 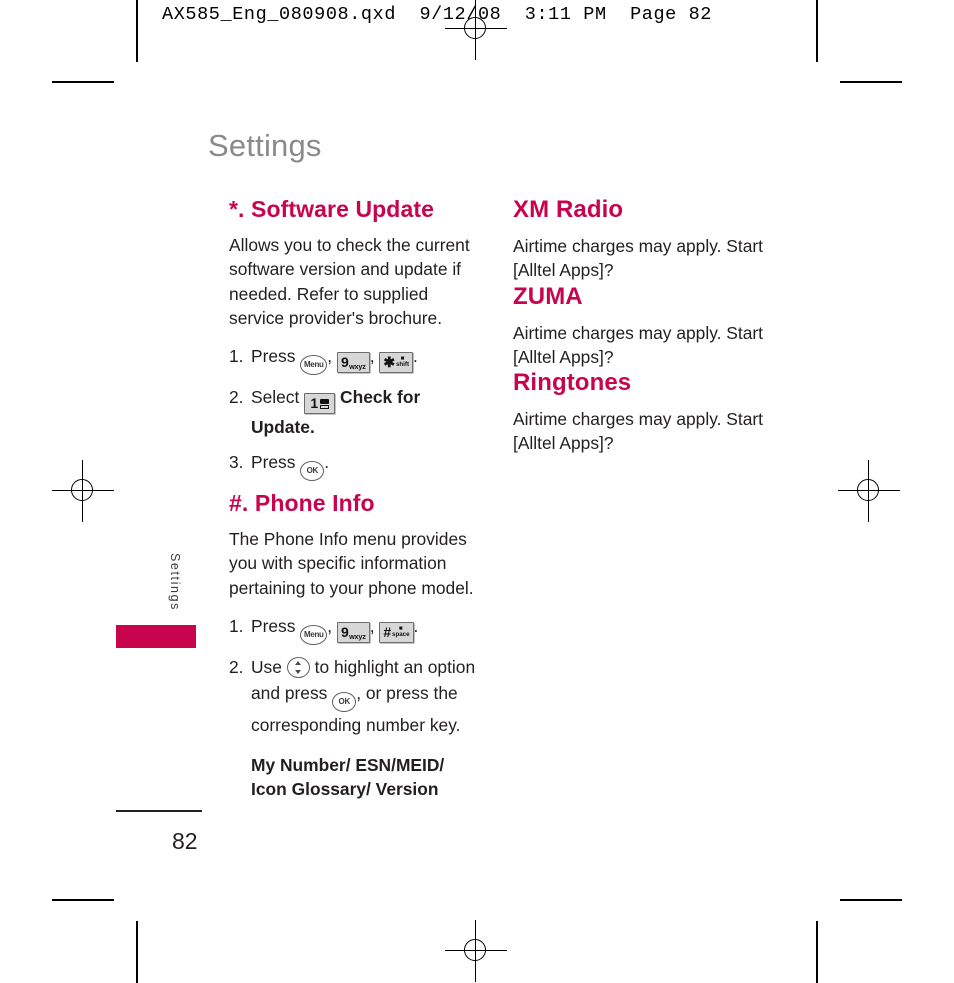 I want to click on hash-space-key-icon: # ■ space, so click(x=396, y=633).